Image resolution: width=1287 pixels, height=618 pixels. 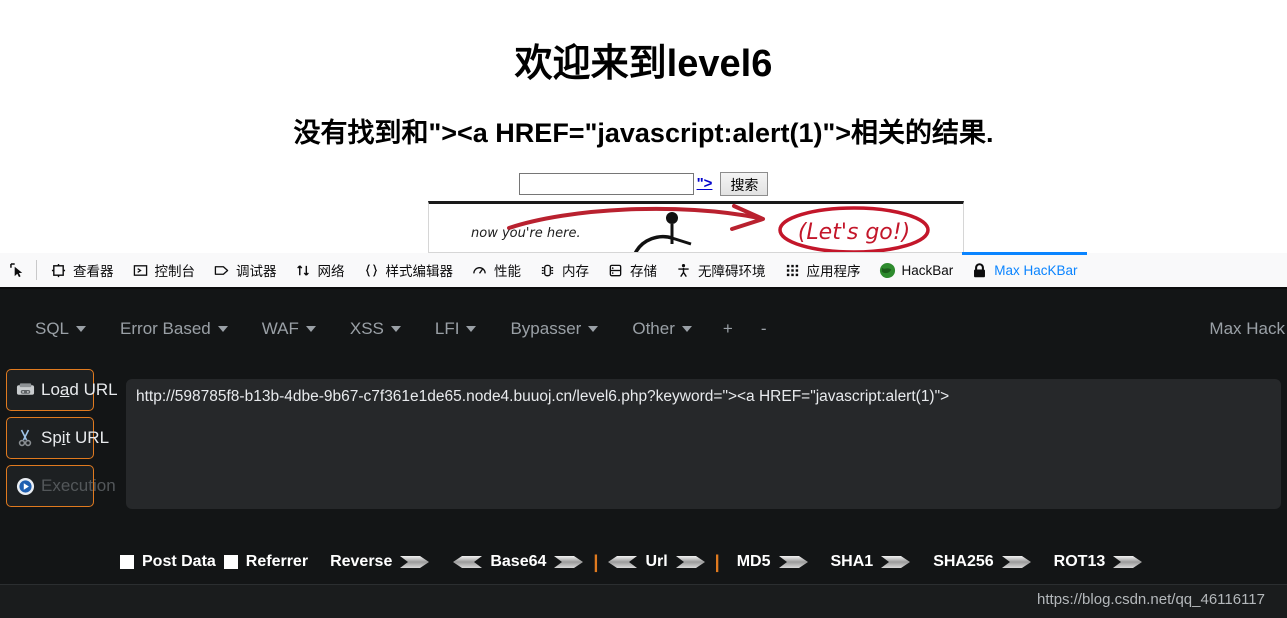 I want to click on hackbar-menu-lfi: LFI, so click(x=456, y=329).